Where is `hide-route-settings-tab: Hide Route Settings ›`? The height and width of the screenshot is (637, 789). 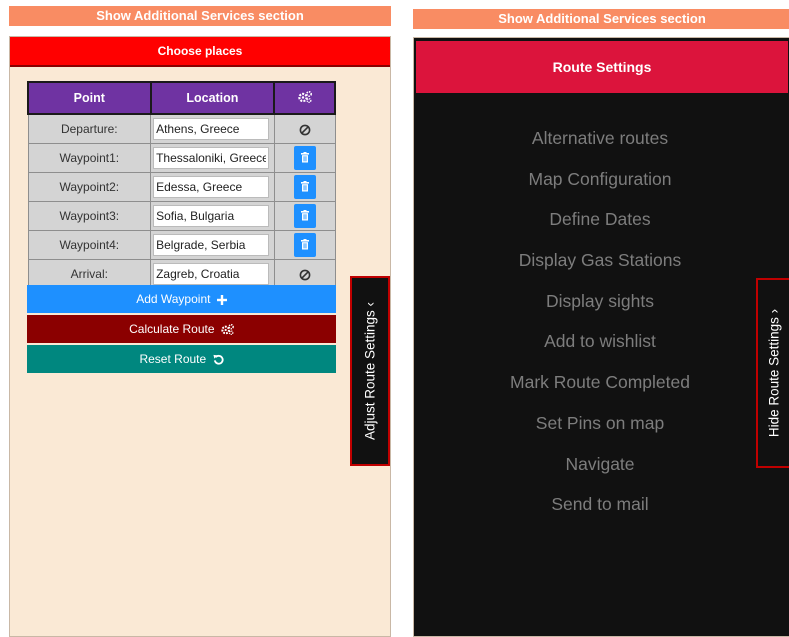 hide-route-settings-tab: Hide Route Settings › is located at coordinates (772, 373).